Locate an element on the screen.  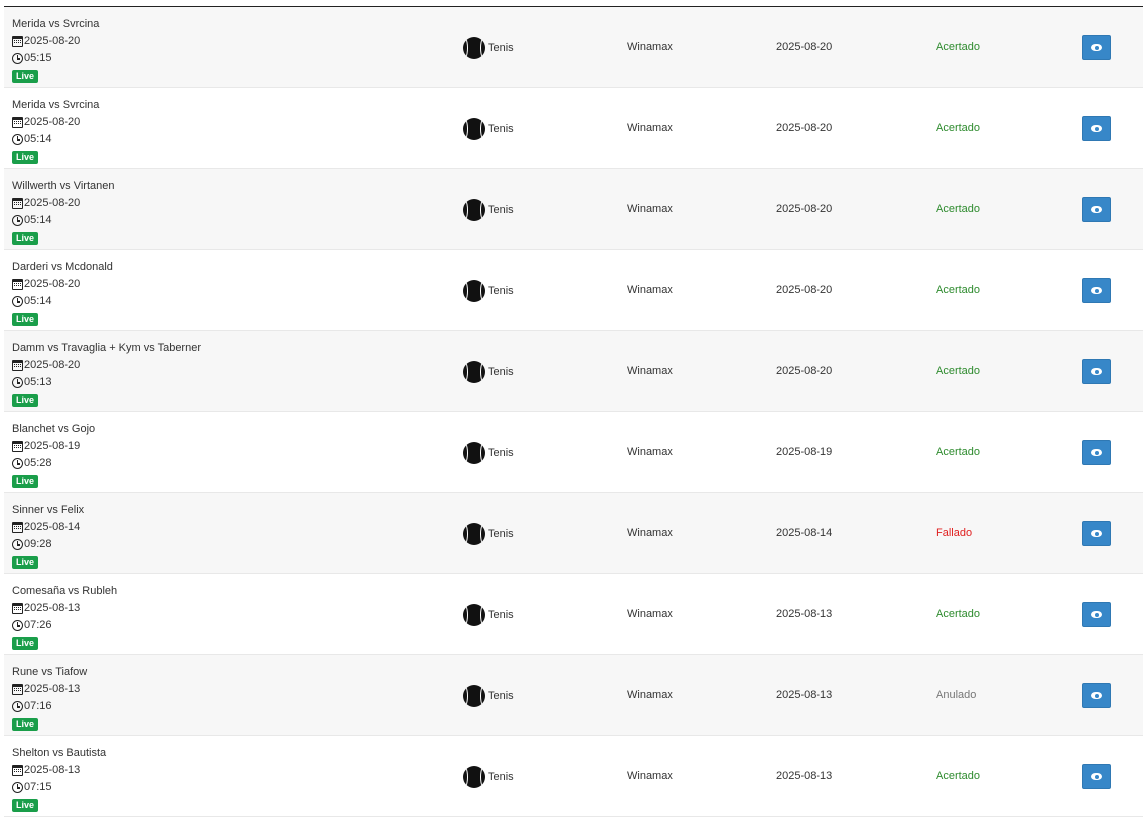
event-cell: Sinner vs Felix 2025-08-14 09:28 Live is located at coordinates (48, 536).